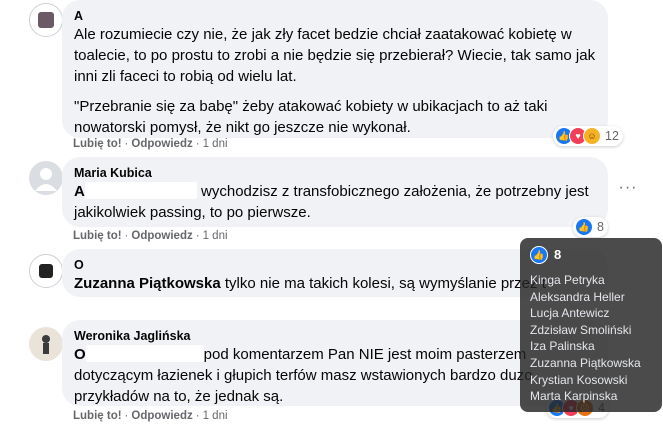  I want to click on tooltip-name: Aleksandra Heller, so click(577, 296).